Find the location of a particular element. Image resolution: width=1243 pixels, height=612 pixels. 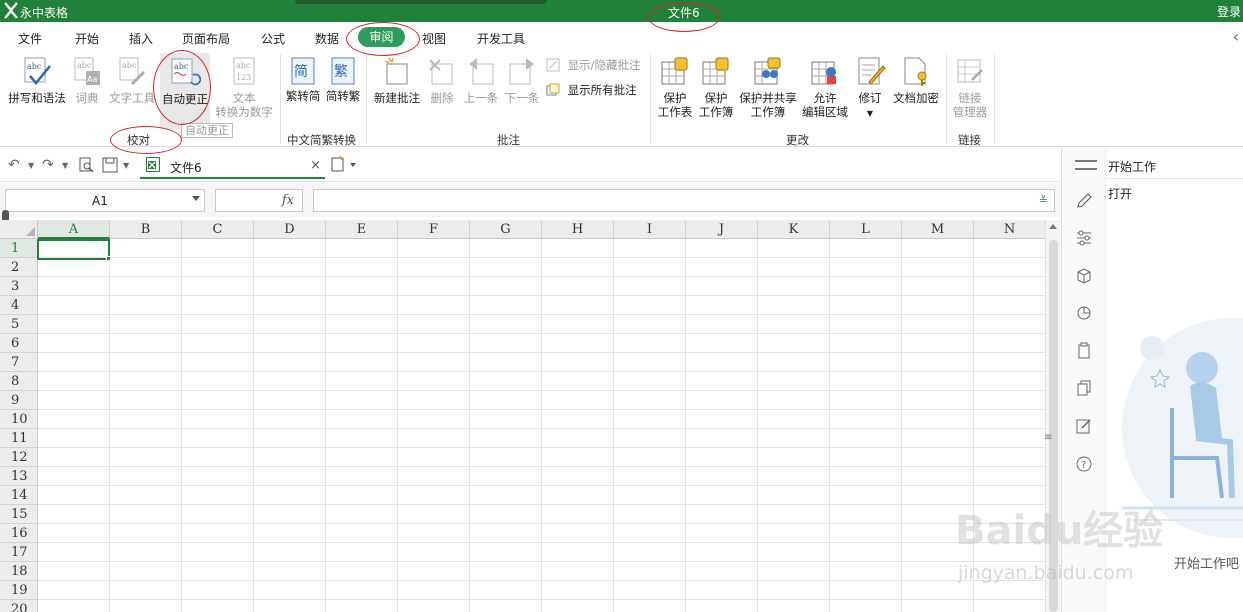

column-header-h: H is located at coordinates (578, 229).